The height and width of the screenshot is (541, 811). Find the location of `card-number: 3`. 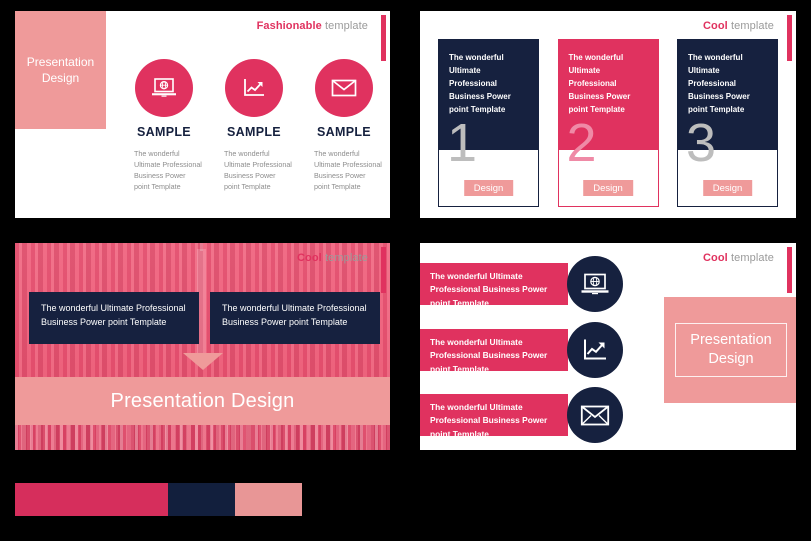

card-number: 3 is located at coordinates (701, 143).